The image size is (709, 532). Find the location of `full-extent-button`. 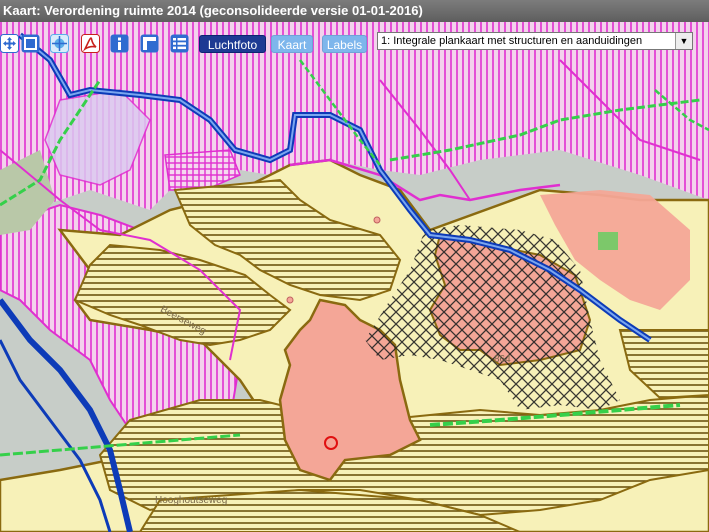

full-extent-button is located at coordinates (59, 43).